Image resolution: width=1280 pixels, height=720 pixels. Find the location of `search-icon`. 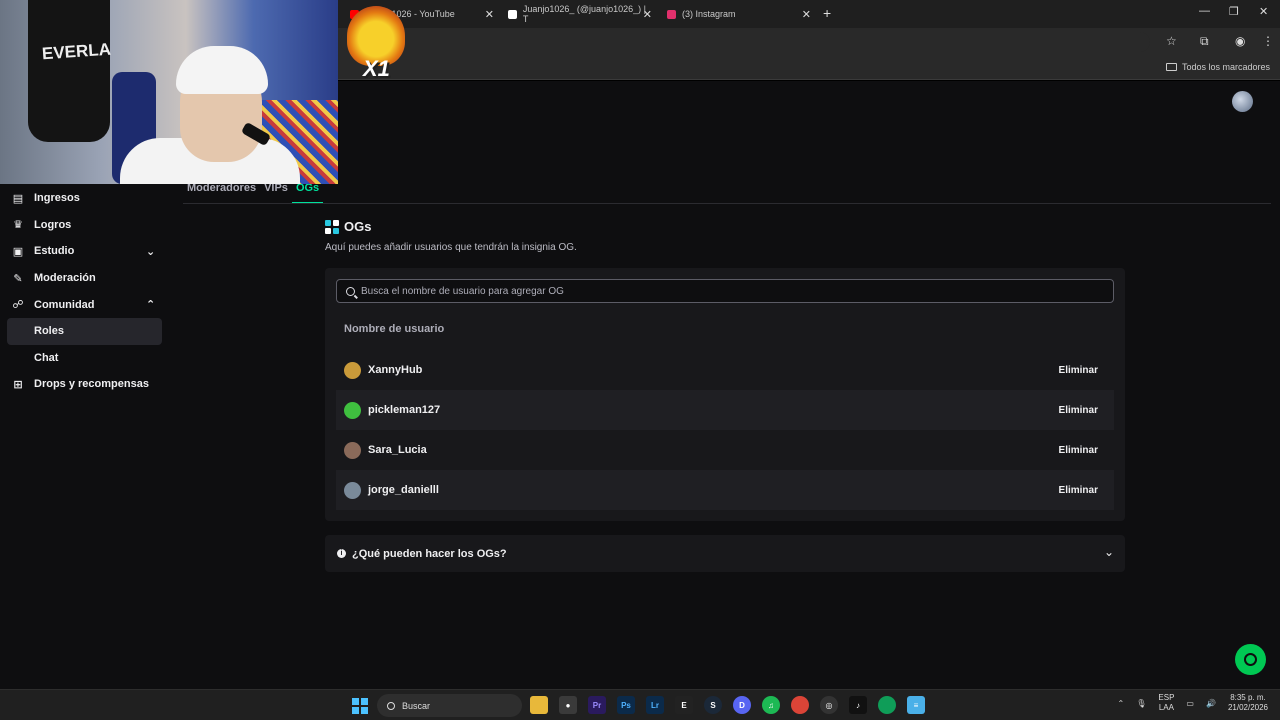

search-icon is located at coordinates (350, 291).